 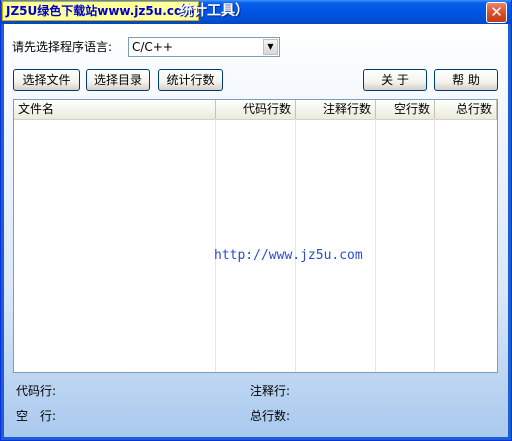 I want to click on watermark-banner: JZ5U绿色下载站www.jz5u.com, so click(x=100, y=11).